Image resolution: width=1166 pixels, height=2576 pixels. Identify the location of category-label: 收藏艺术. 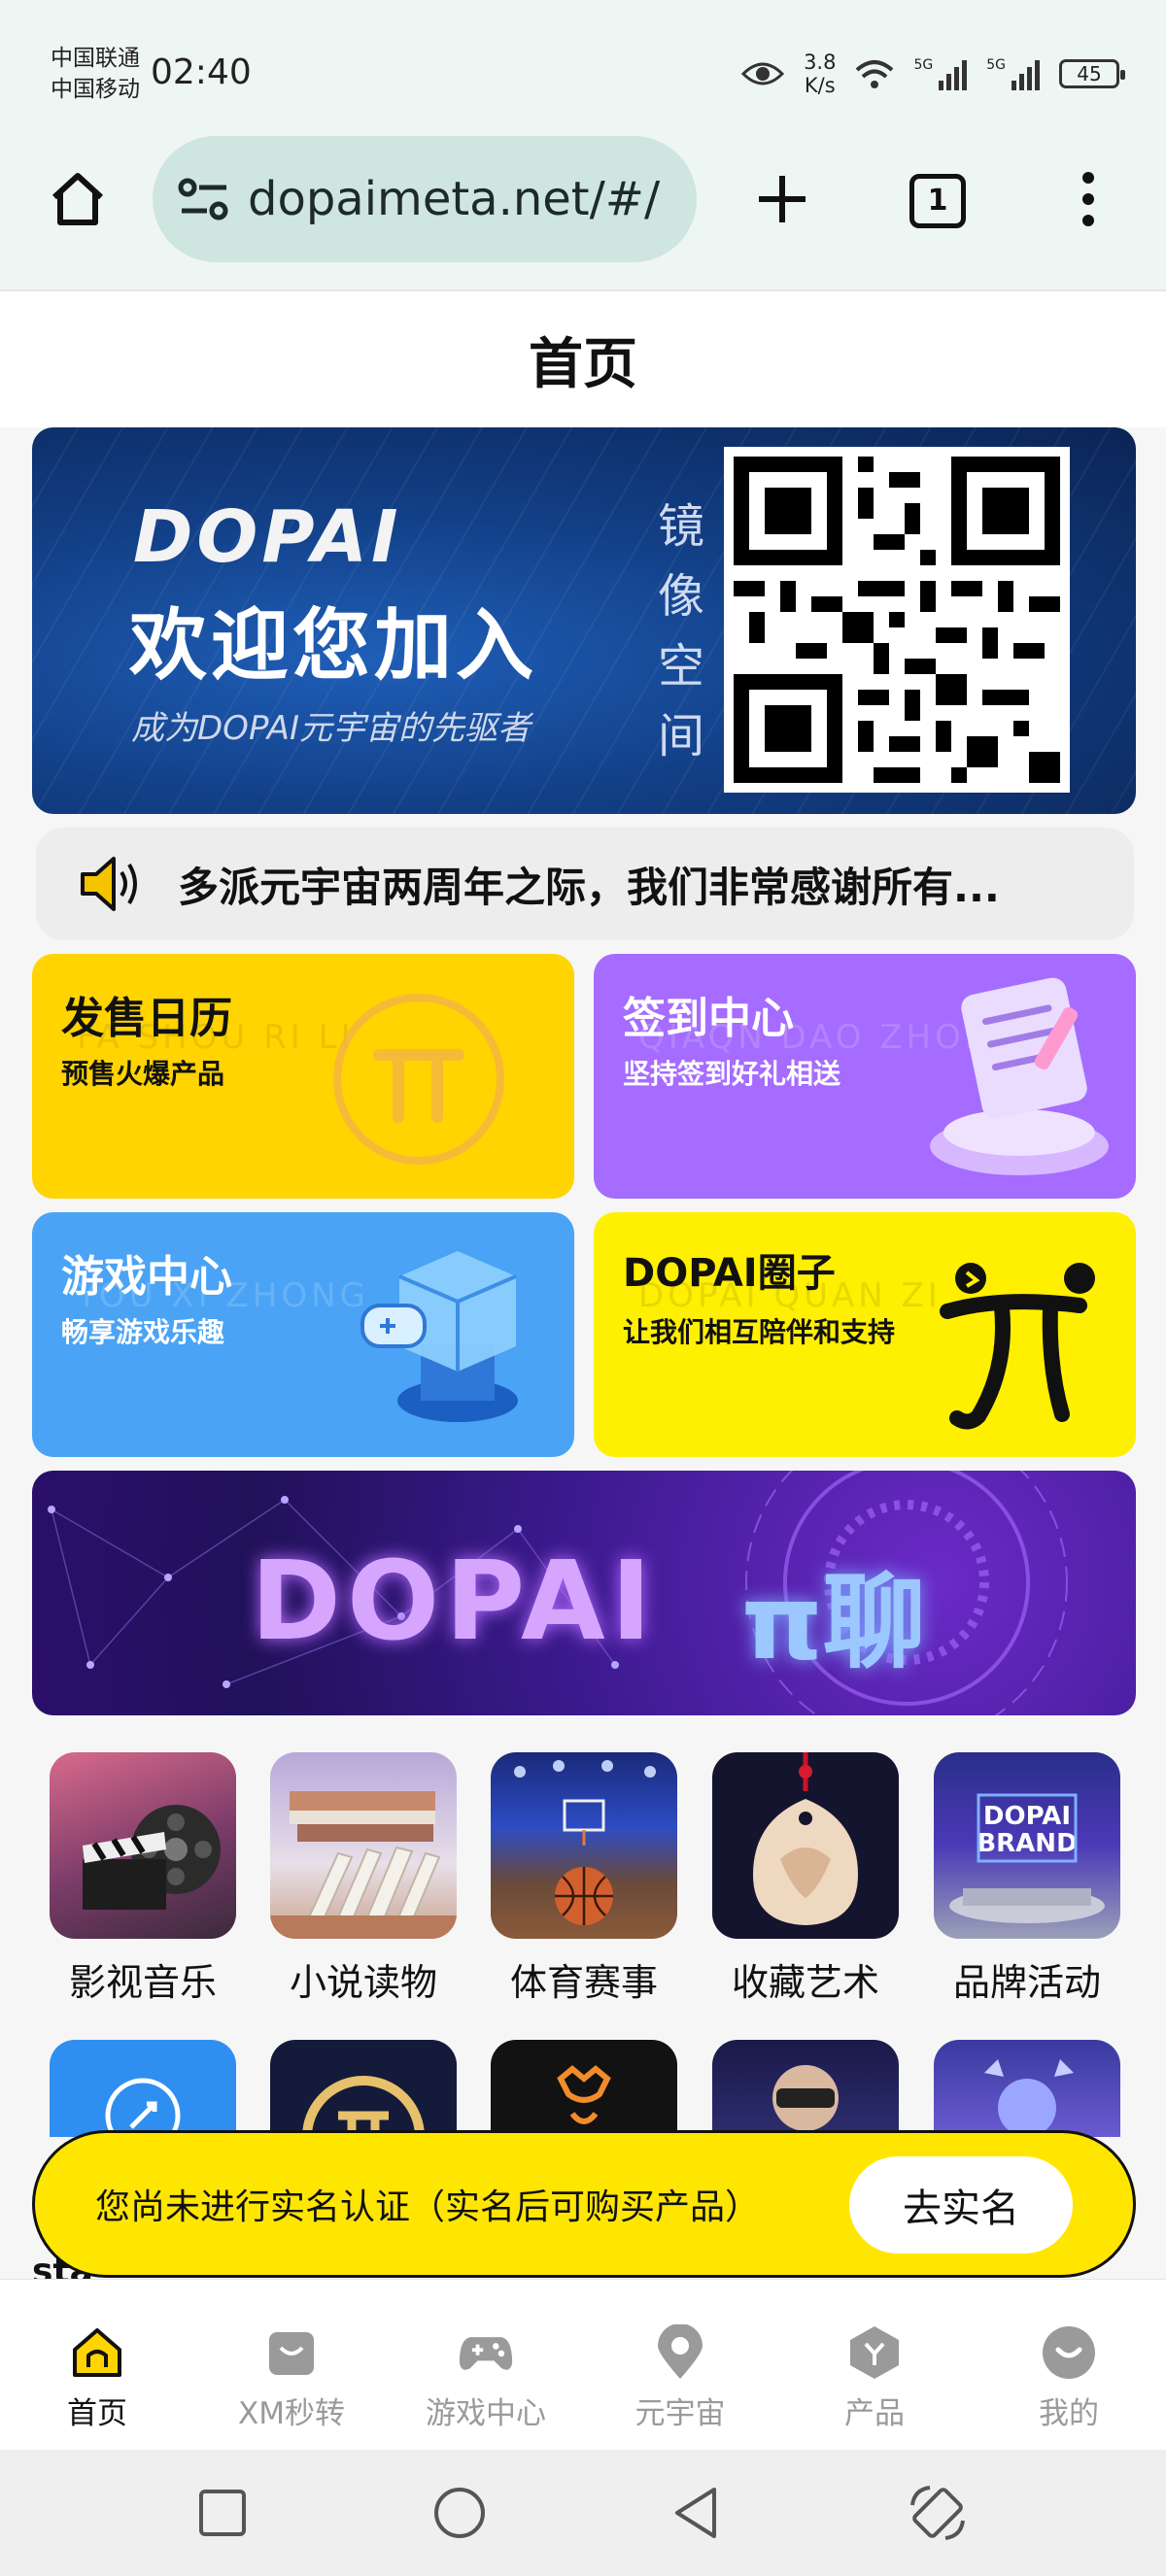
(805, 1982).